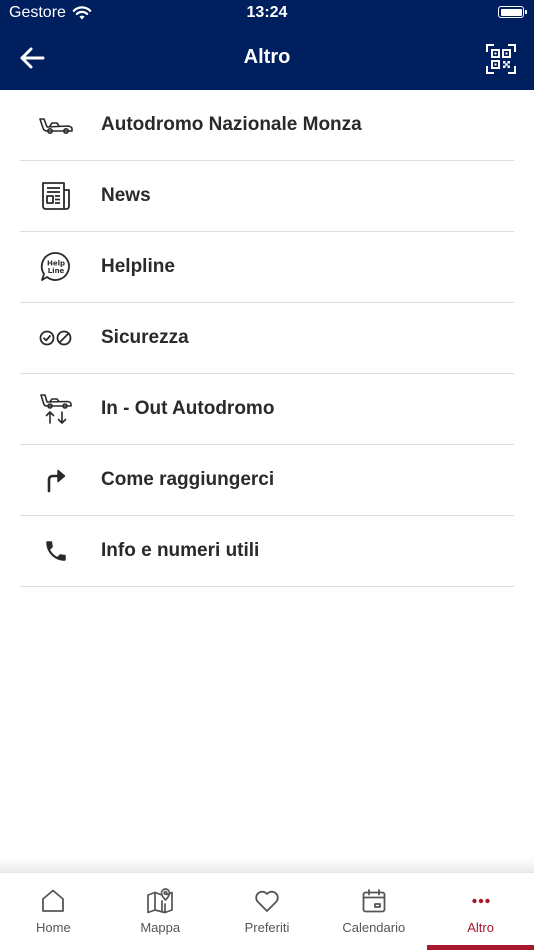  I want to click on tab-mappa: Mappa, so click(160, 911).